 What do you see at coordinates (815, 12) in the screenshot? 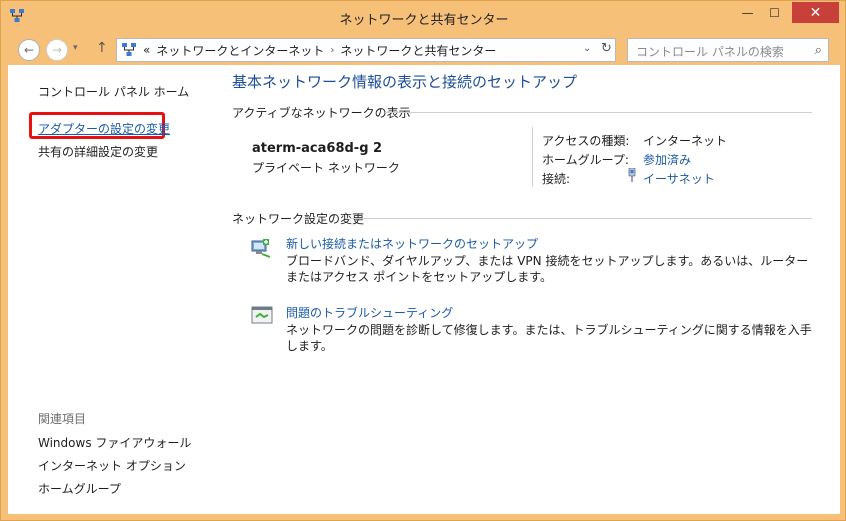
I see `close-button: ✕` at bounding box center [815, 12].